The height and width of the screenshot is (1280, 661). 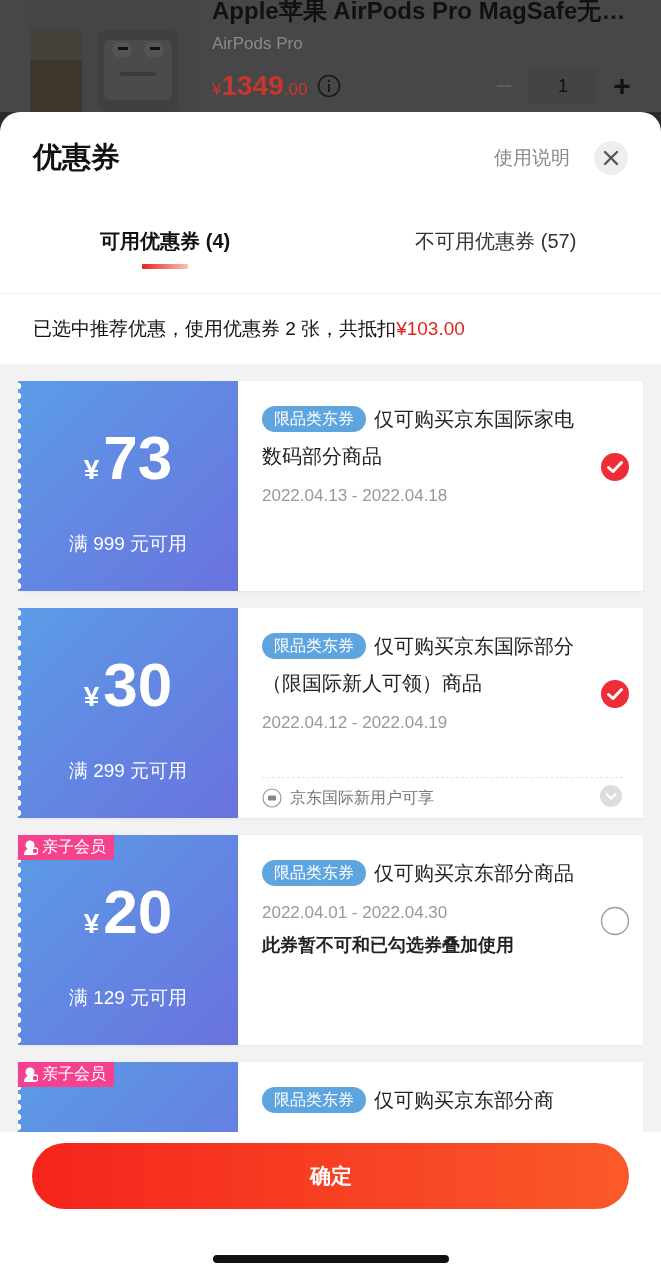 What do you see at coordinates (532, 158) in the screenshot?
I see `usage-instructions-link: 使用说明` at bounding box center [532, 158].